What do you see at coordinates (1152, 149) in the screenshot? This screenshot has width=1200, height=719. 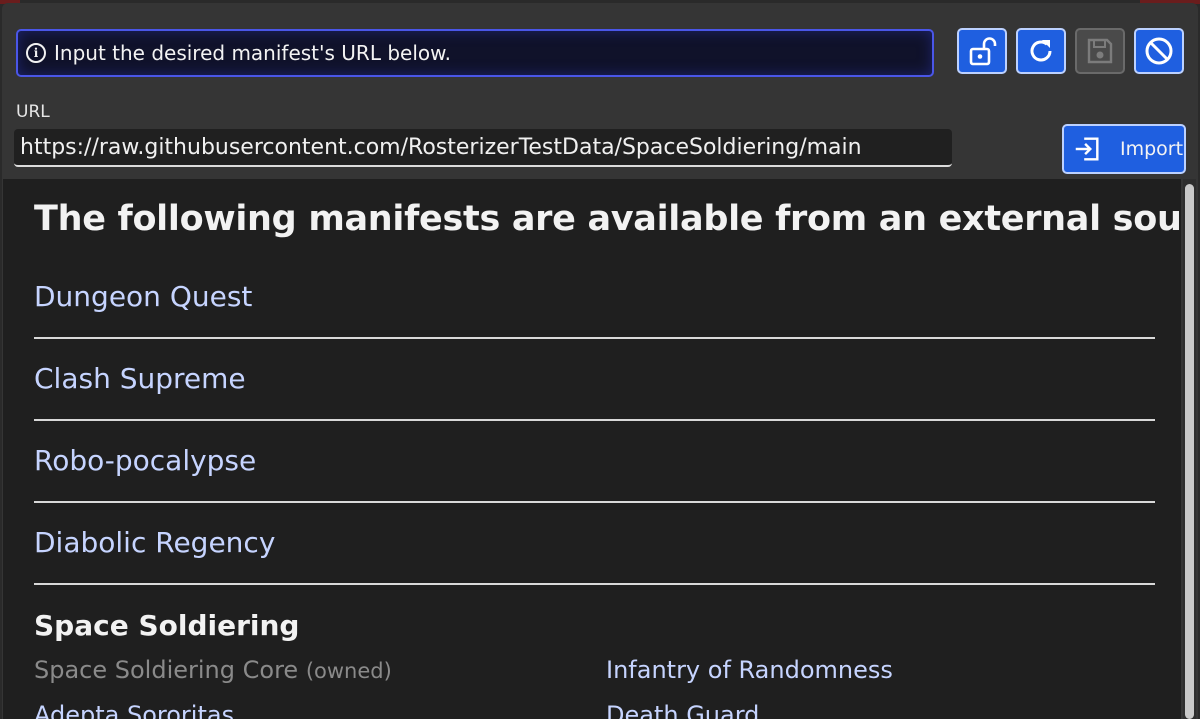 I see `import-label: Import` at bounding box center [1152, 149].